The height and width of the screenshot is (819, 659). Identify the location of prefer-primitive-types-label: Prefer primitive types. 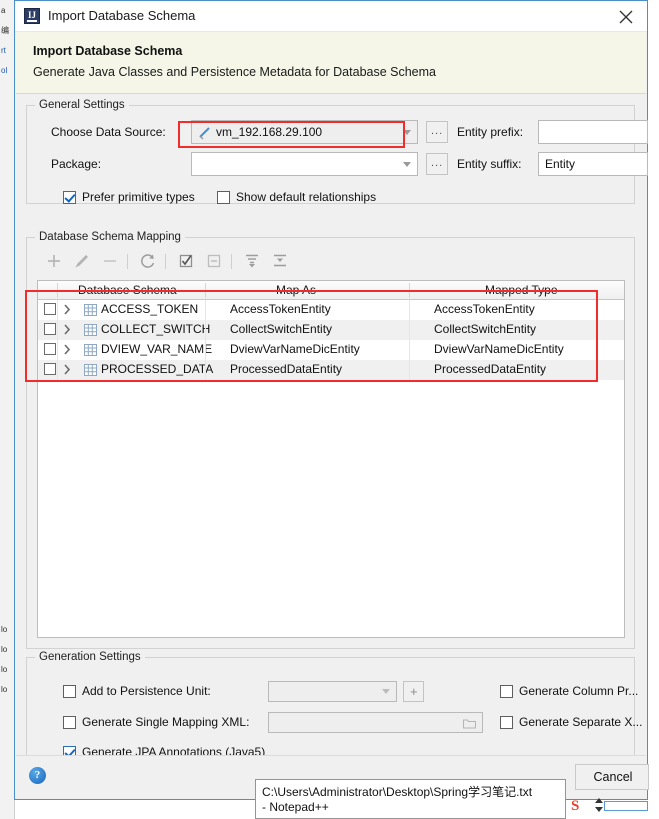
(138, 197).